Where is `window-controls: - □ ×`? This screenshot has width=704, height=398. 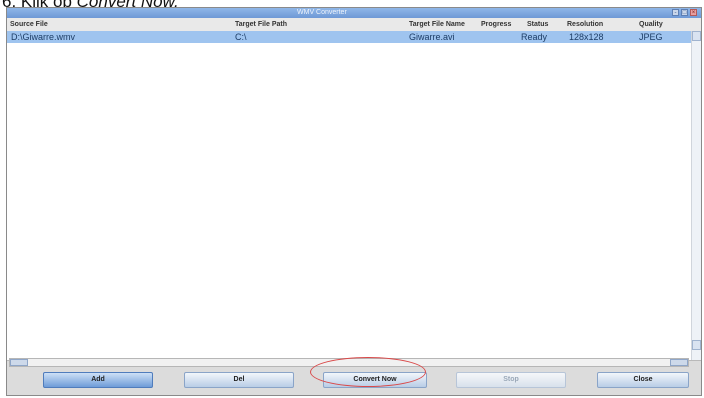
window-controls: - □ × is located at coordinates (684, 12).